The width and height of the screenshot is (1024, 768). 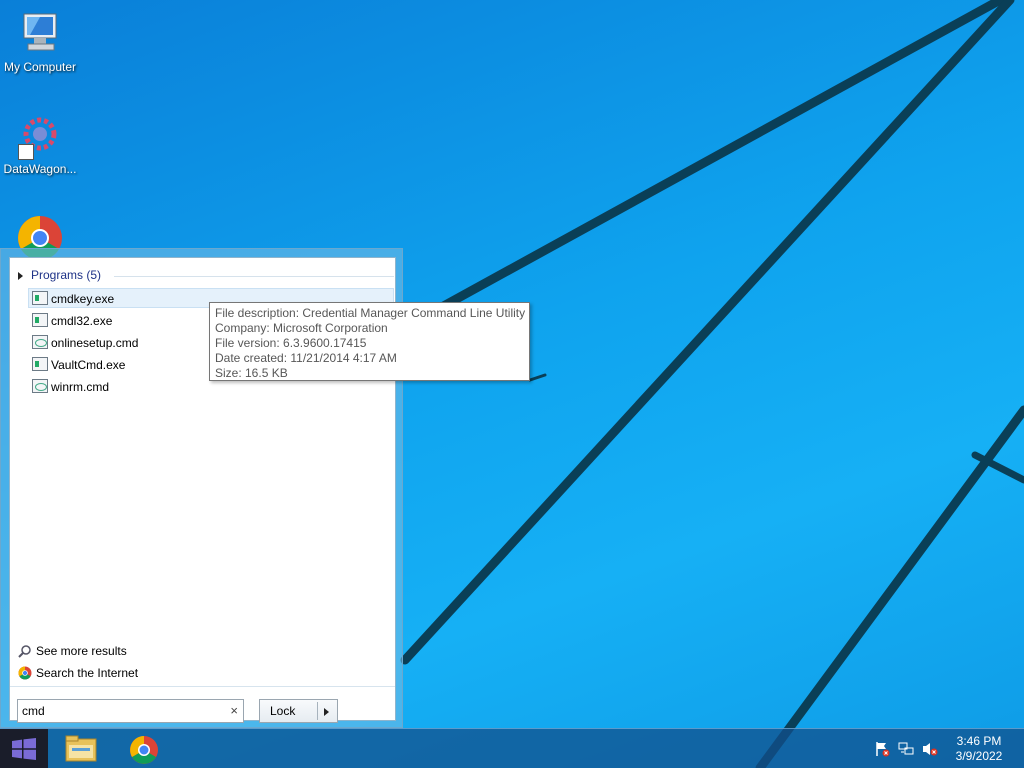 I want to click on search-icon, so click(x=25, y=651).